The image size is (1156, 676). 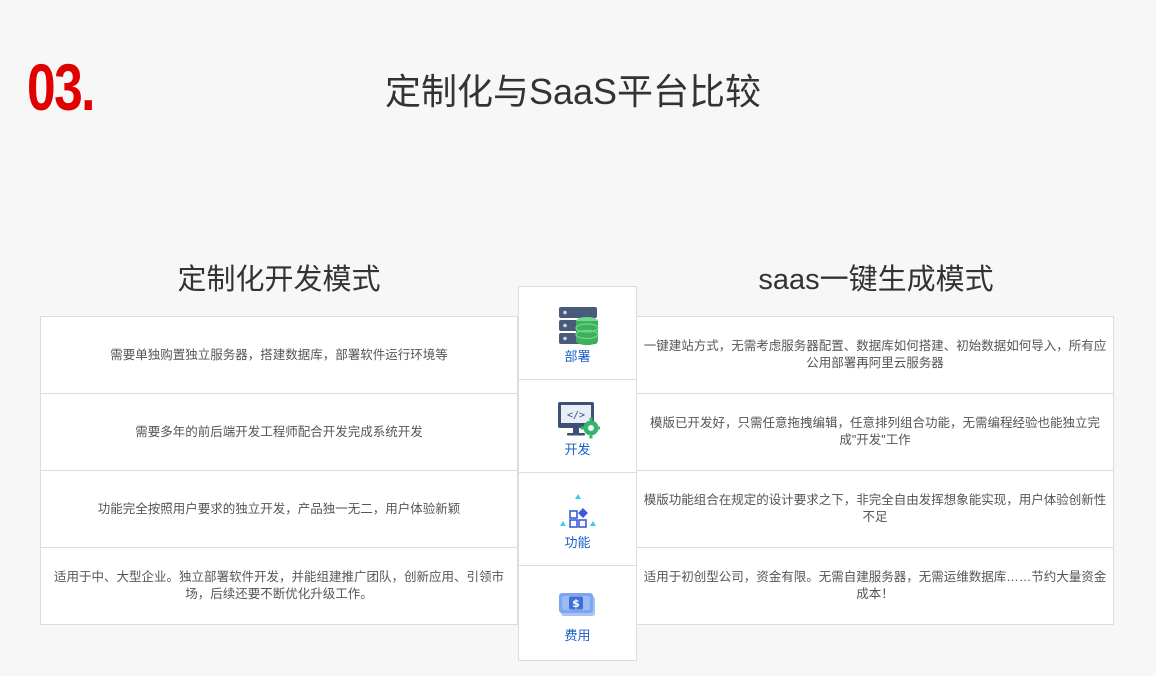 I want to click on category-function: 功能, so click(x=577, y=519).